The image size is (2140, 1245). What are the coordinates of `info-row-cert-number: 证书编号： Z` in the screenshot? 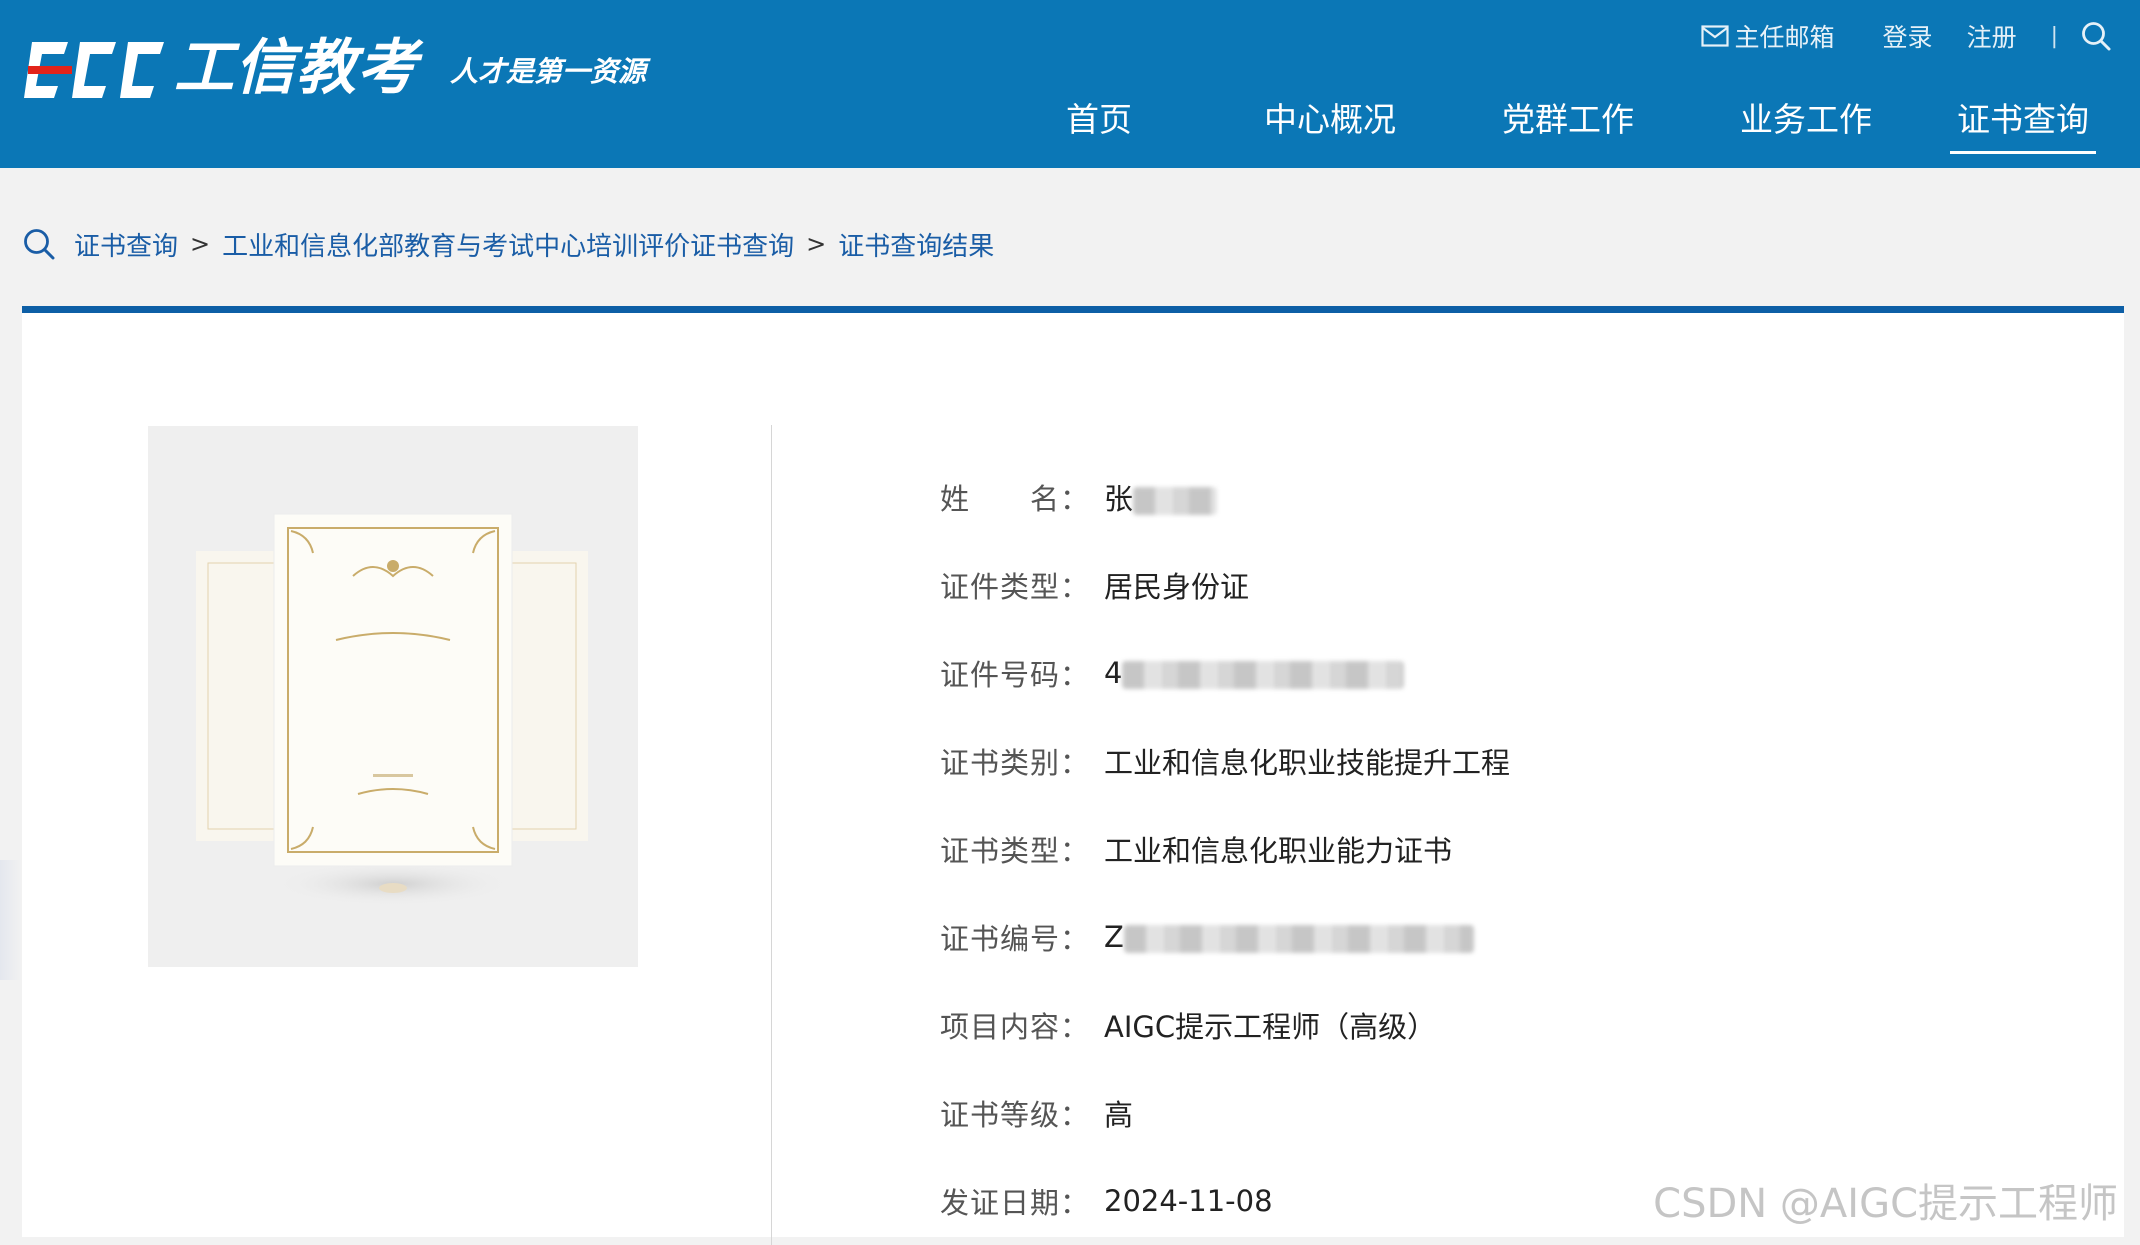 It's located at (1225, 937).